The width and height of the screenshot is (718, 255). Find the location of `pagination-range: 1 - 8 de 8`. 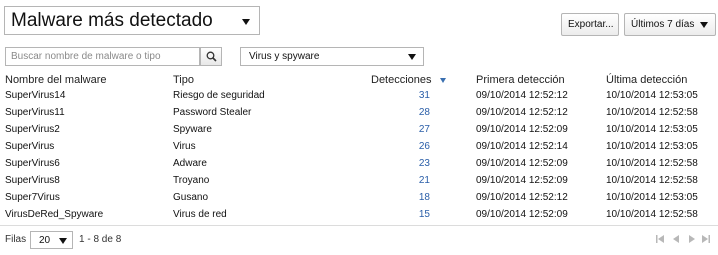

pagination-range: 1 - 8 de 8 is located at coordinates (100, 239).